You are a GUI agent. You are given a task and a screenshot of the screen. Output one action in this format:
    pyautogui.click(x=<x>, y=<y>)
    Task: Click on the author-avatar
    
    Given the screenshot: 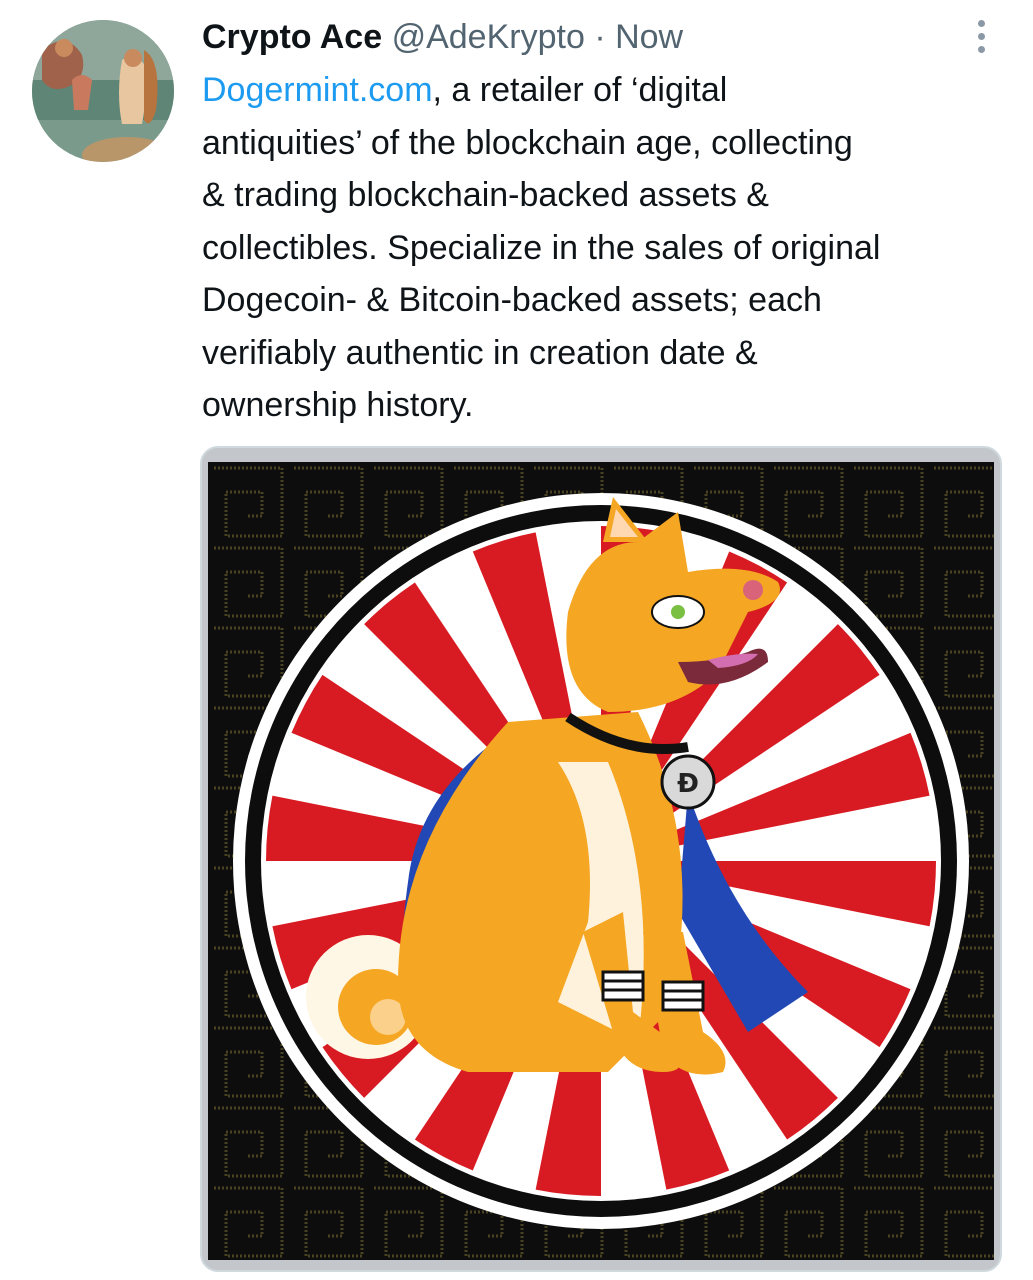 What is the action you would take?
    pyautogui.click(x=103, y=91)
    